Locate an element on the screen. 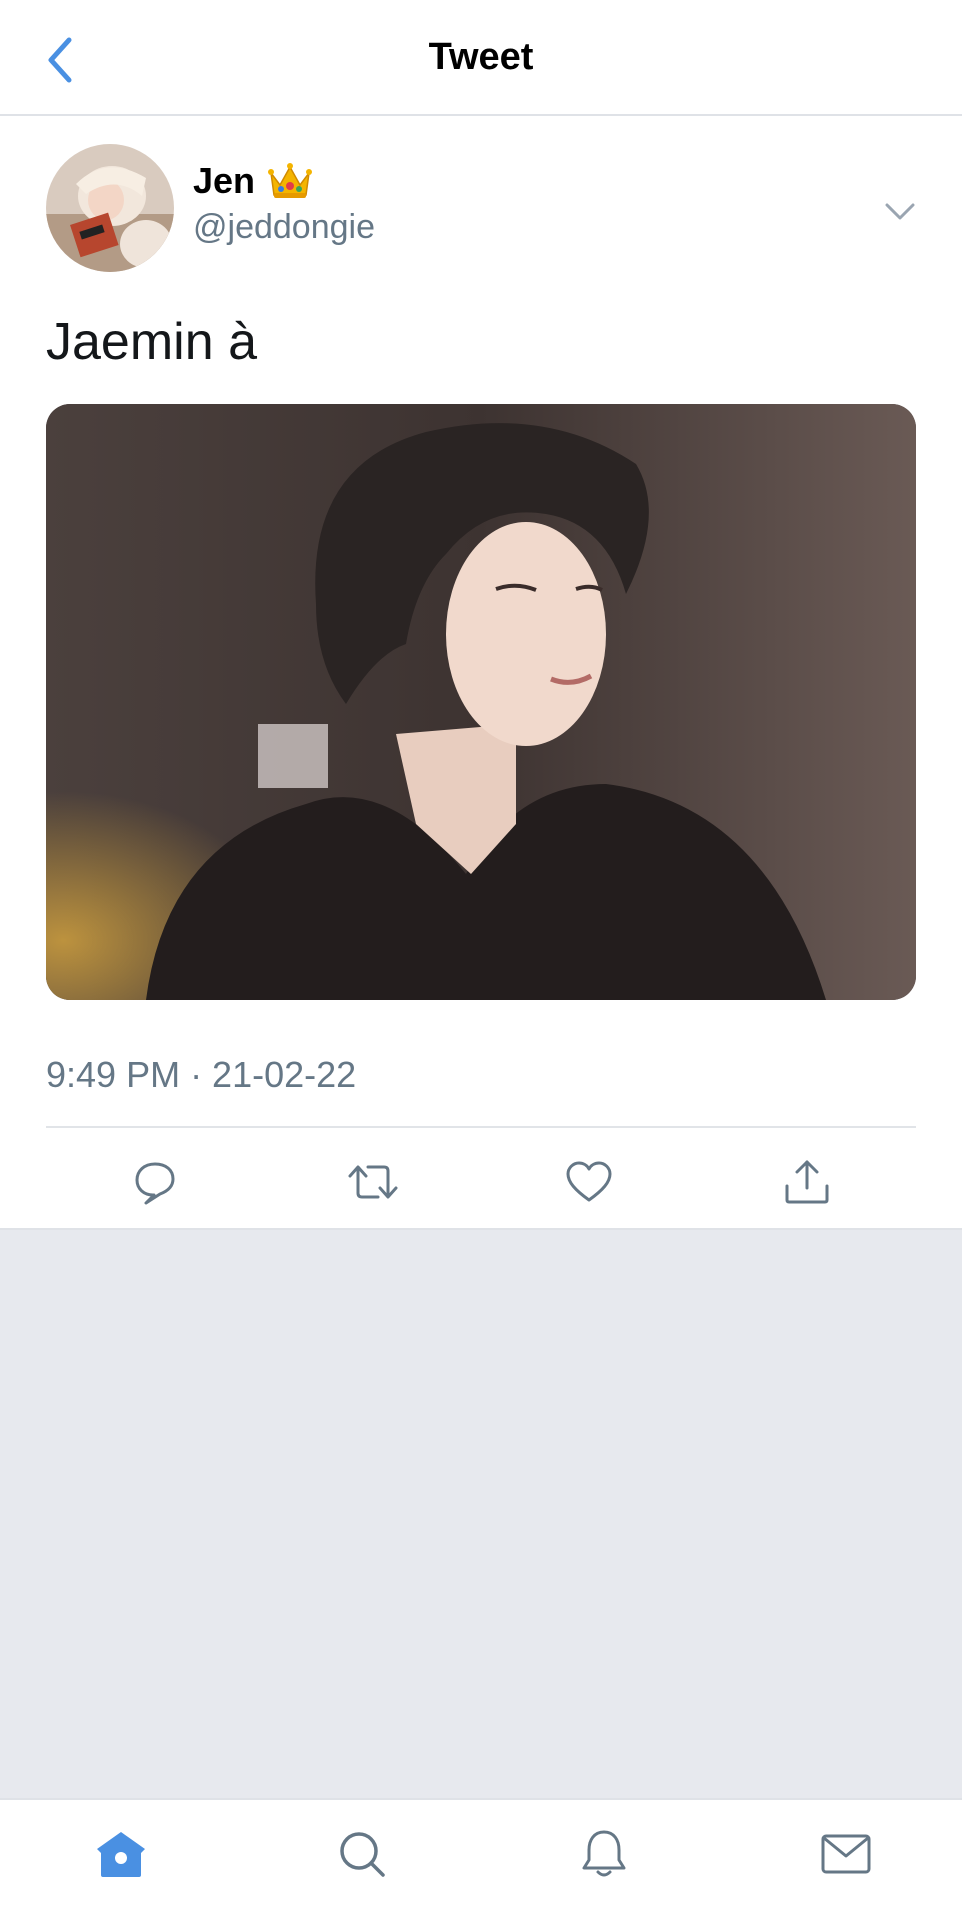  tab-search is located at coordinates (362, 1854).